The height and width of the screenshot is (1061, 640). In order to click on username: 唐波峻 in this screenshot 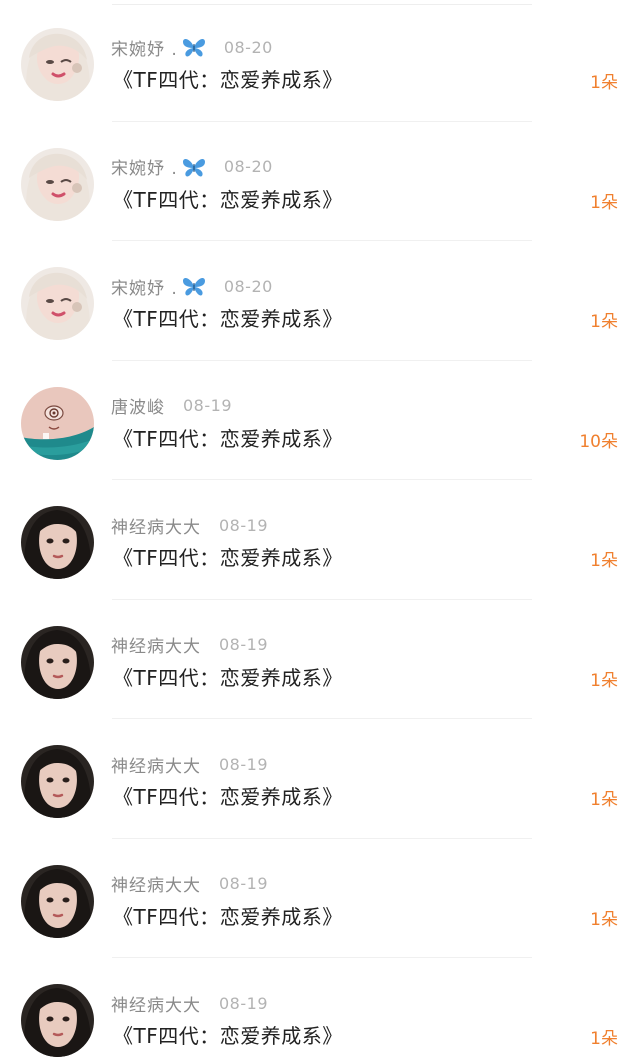, I will do `click(138, 405)`.